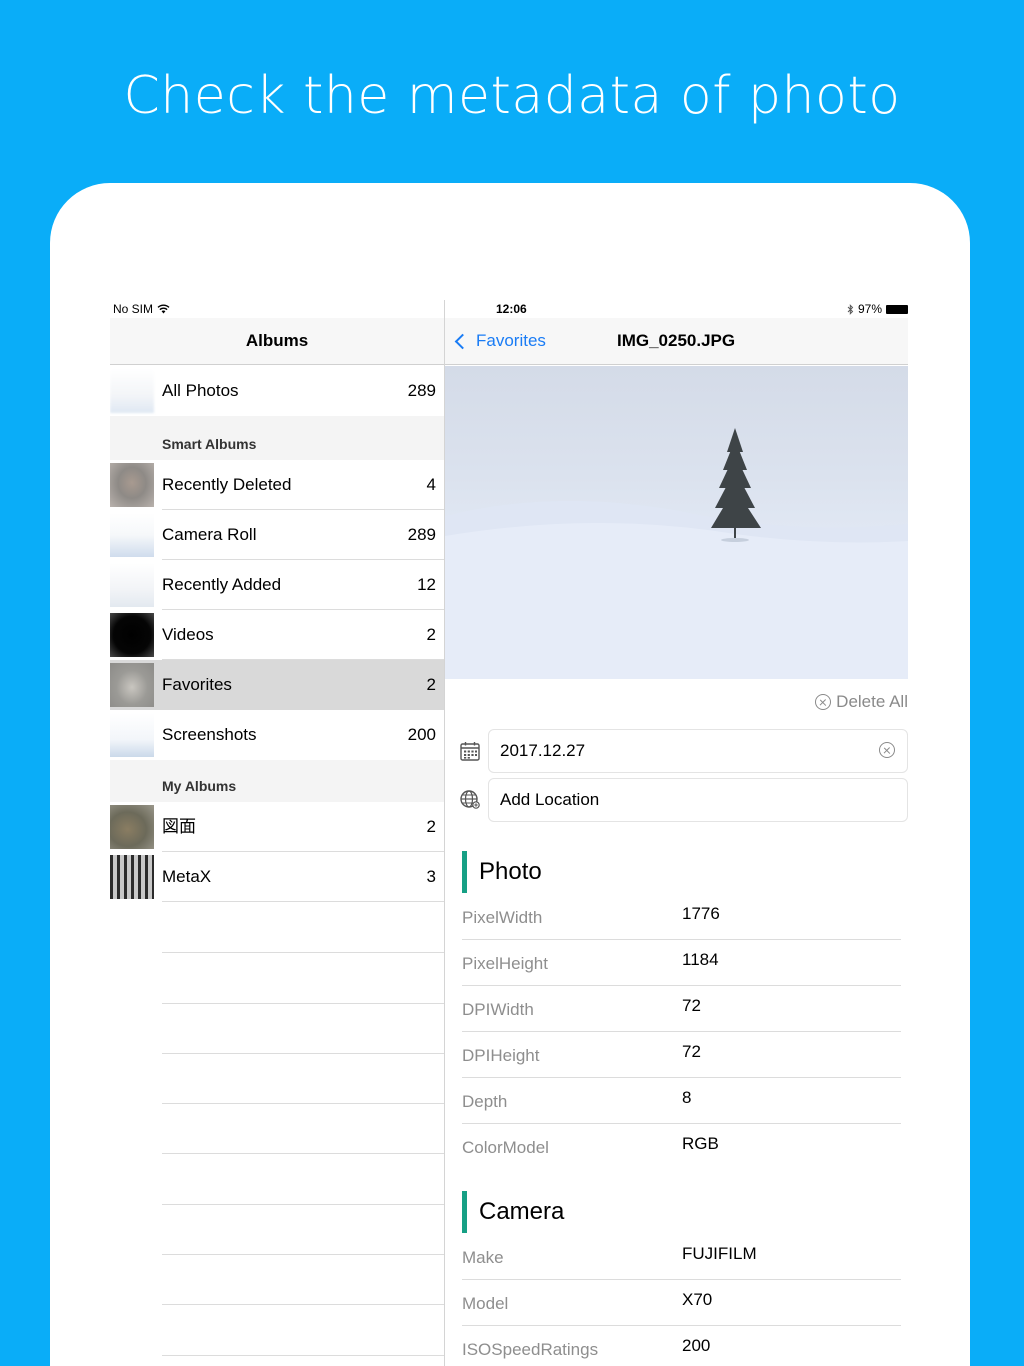 The width and height of the screenshot is (1024, 1366). Describe the element at coordinates (505, 963) in the screenshot. I see `metadata-key: PixelHeight` at that location.